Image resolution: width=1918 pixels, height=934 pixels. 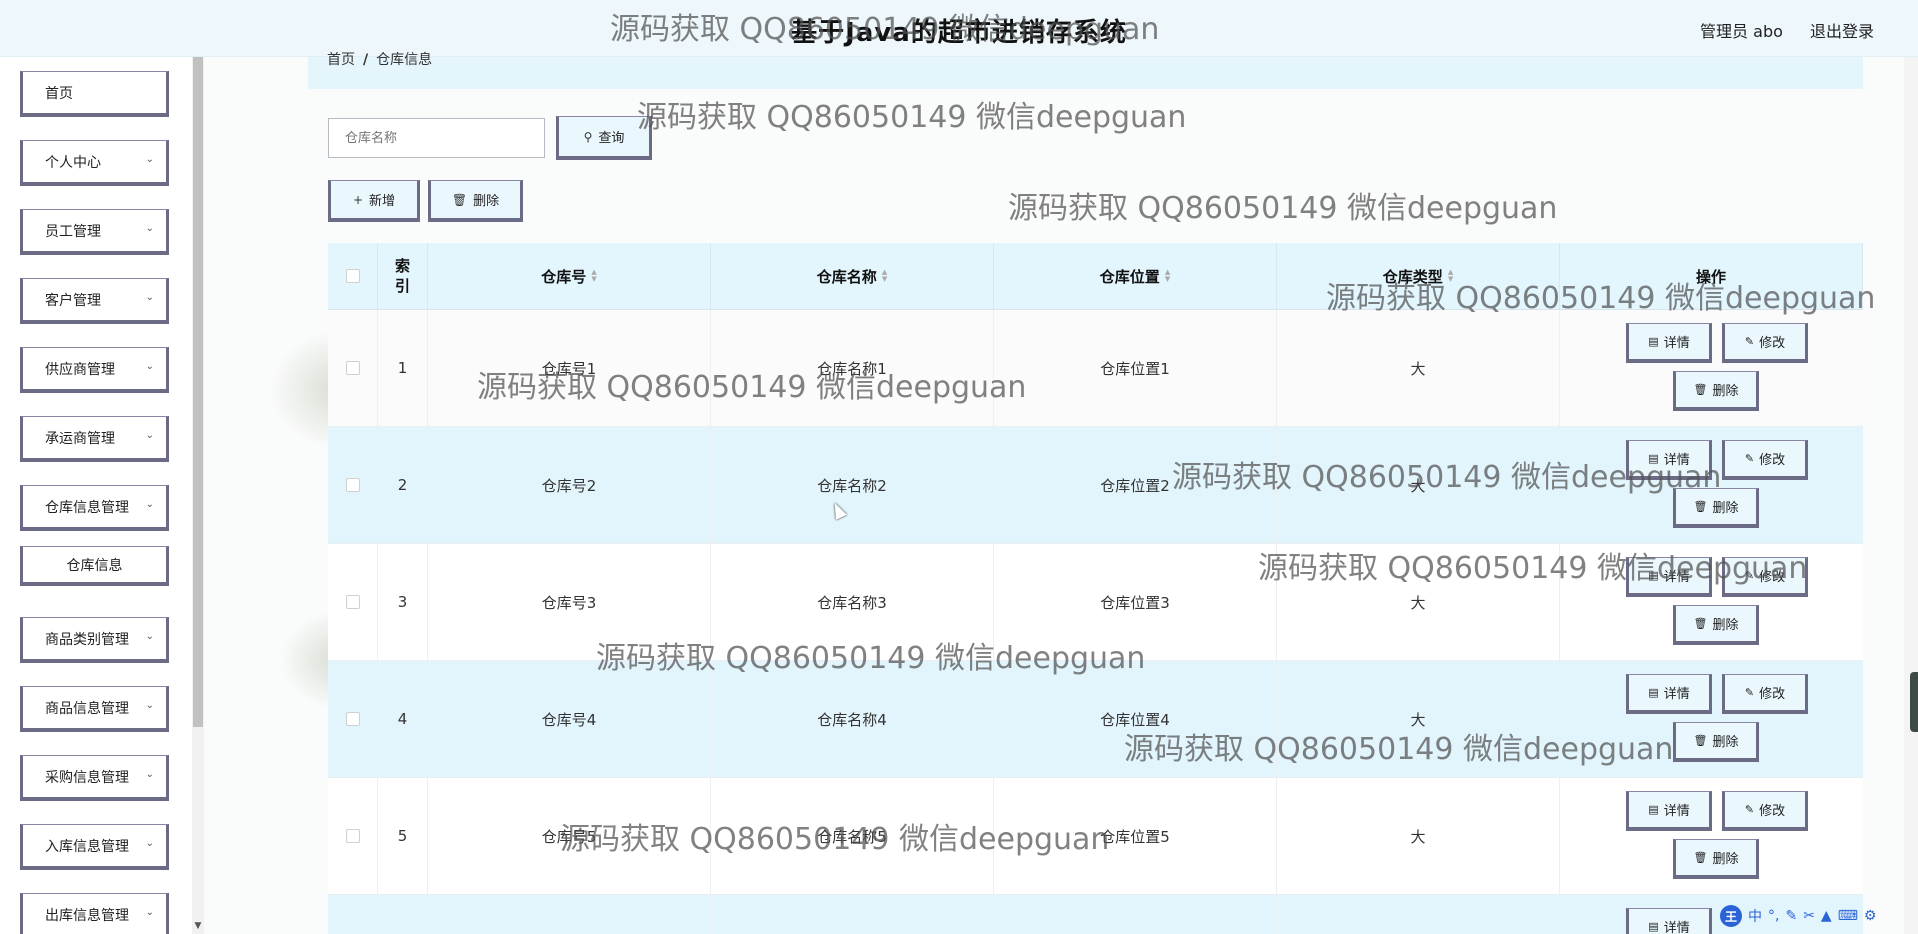 I want to click on sidebar-item-label: 出库信息管理, so click(x=87, y=915).